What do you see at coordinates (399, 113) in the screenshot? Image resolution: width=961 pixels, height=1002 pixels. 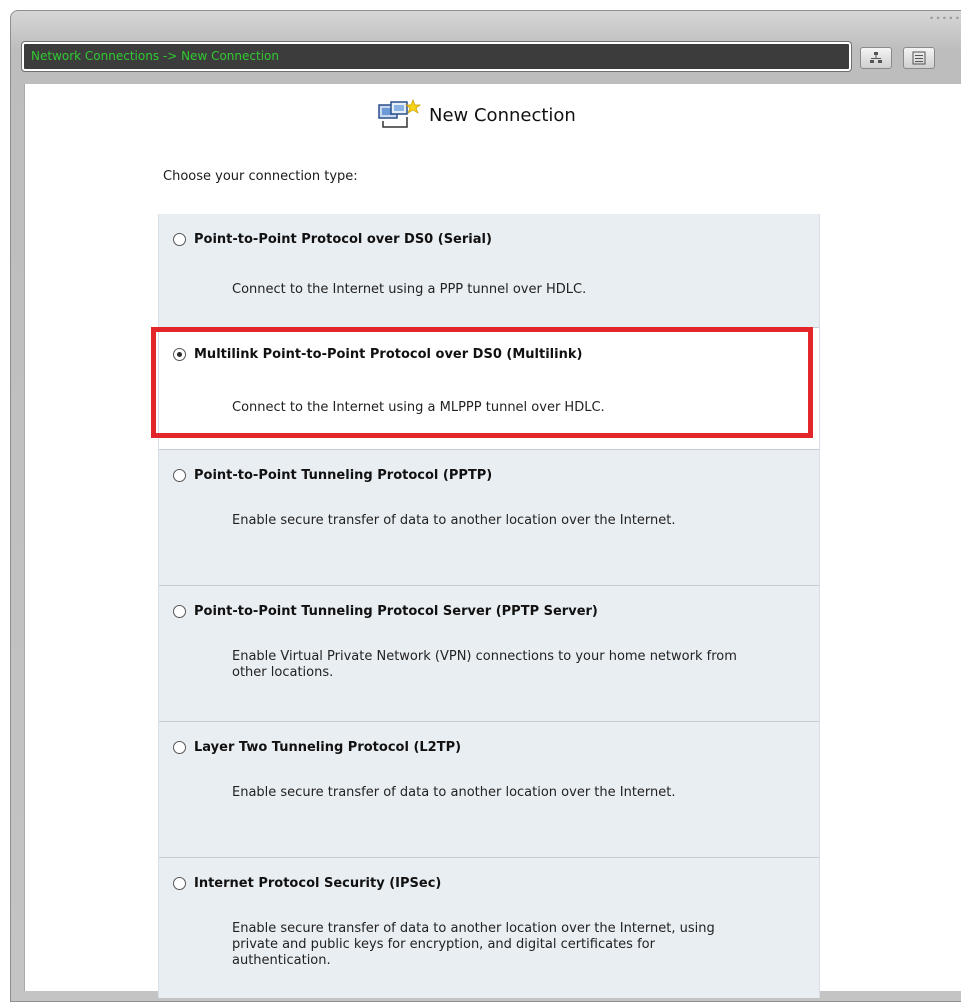 I see `new-connection-icon` at bounding box center [399, 113].